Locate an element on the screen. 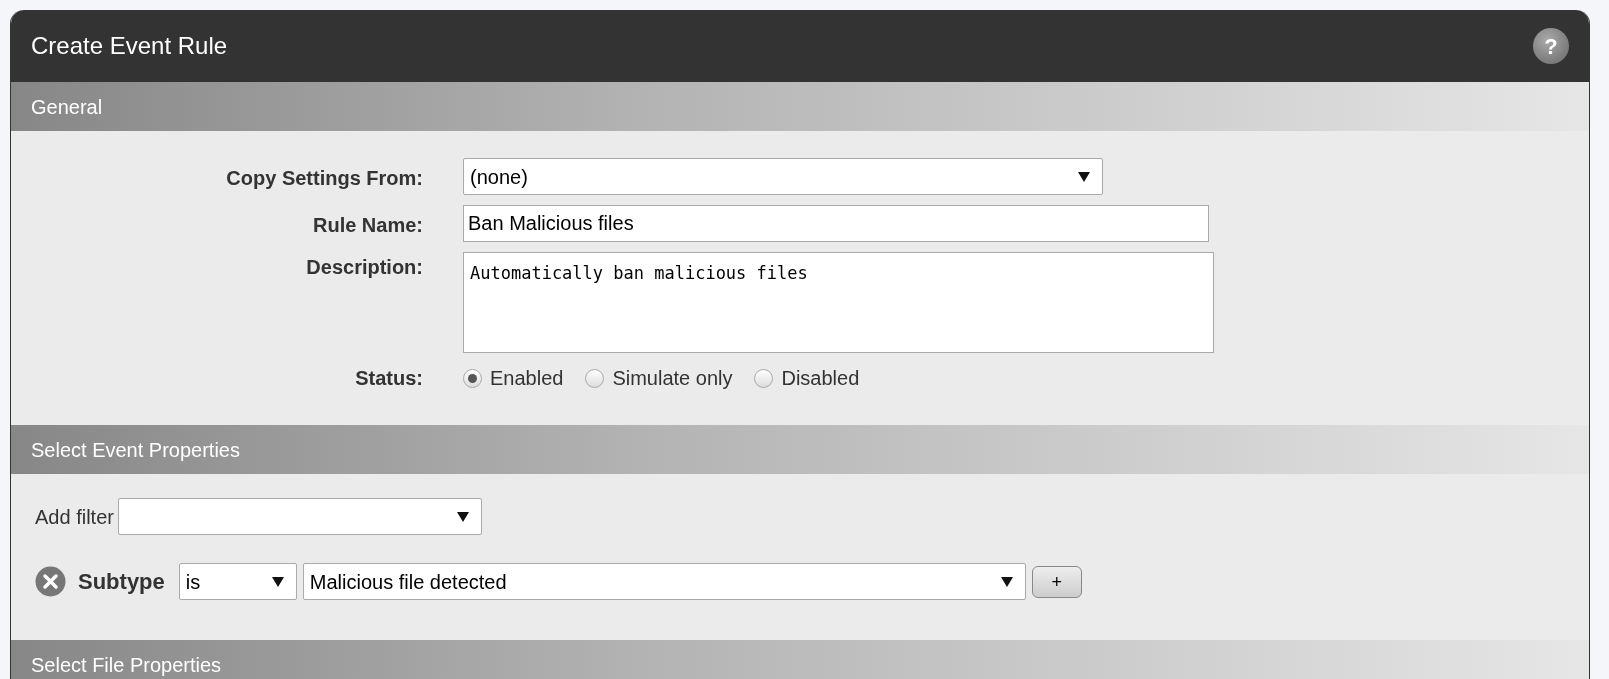 Image resolution: width=1609 pixels, height=679 pixels. add-button: + is located at coordinates (1056, 581).